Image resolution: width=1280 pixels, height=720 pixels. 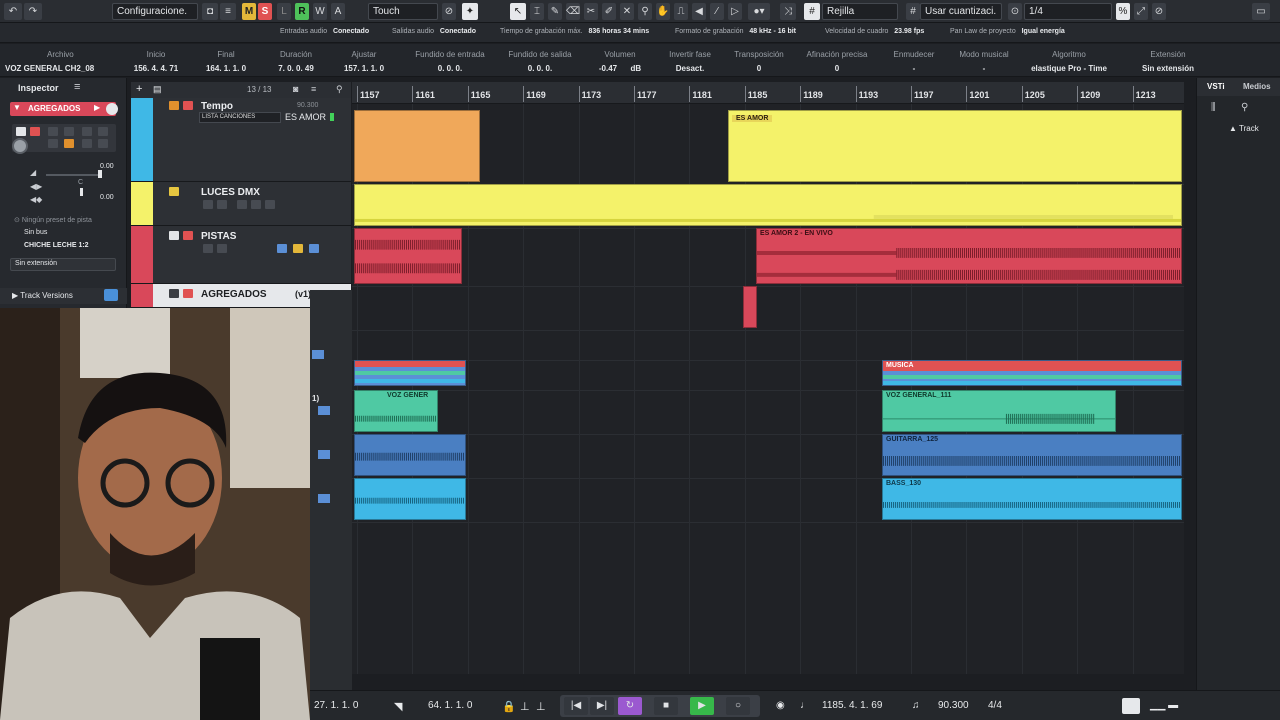 I want to click on track-preset: ⊙ Ningún preset de pista, so click(x=53, y=220).